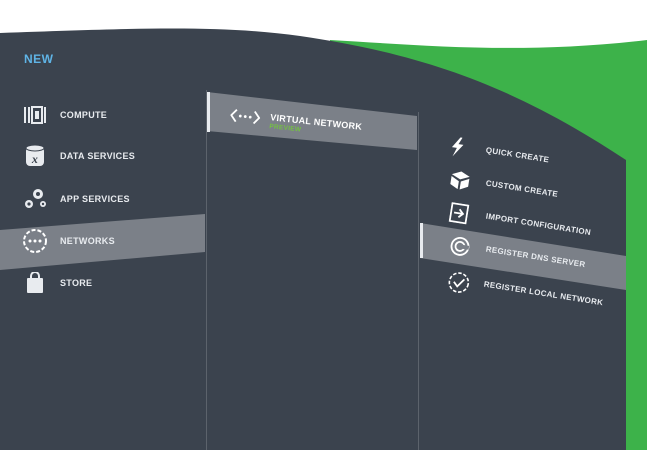 The height and width of the screenshot is (450, 647). Describe the element at coordinates (95, 199) in the screenshot. I see `nav-label: APP SERVICES` at that location.